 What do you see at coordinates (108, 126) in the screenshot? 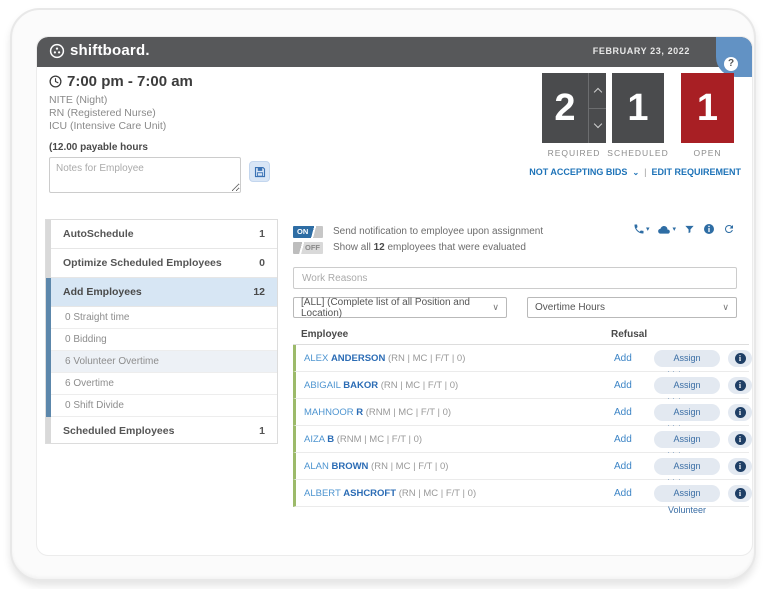
I see `shift-unit: ICU (Intensive Care Unit)` at bounding box center [108, 126].